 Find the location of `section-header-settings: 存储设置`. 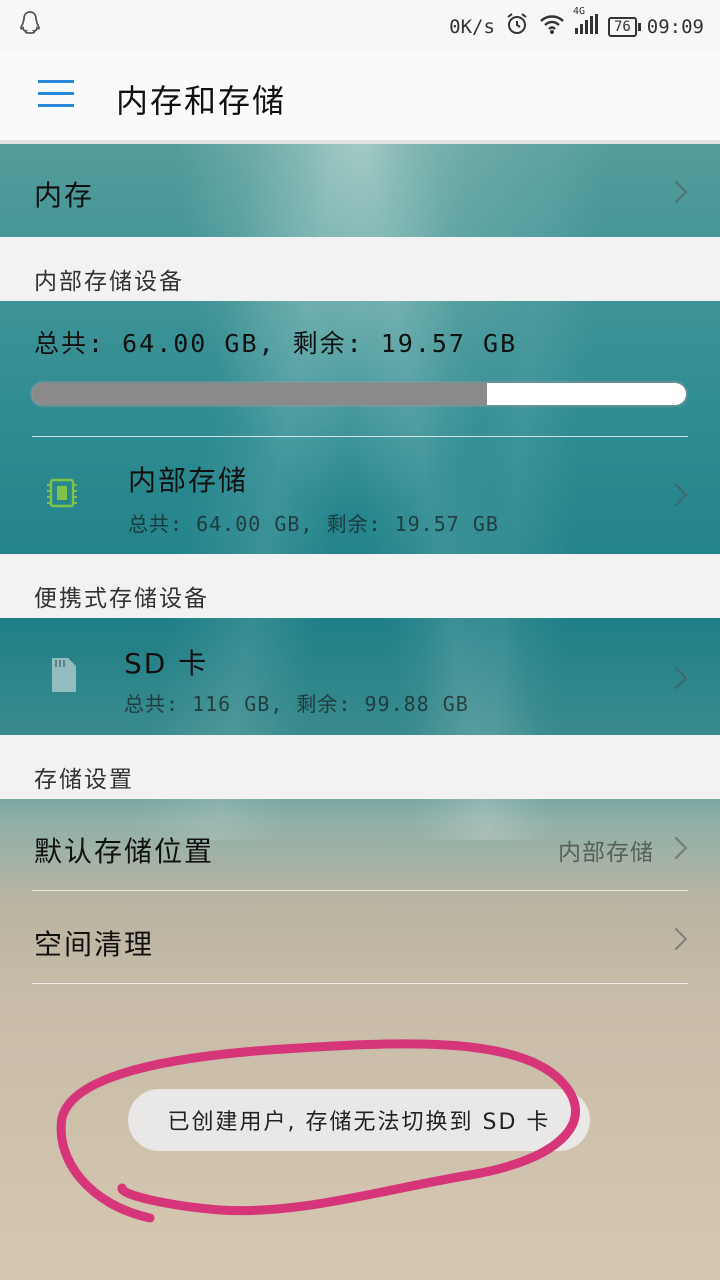

section-header-settings: 存储设置 is located at coordinates (84, 780).